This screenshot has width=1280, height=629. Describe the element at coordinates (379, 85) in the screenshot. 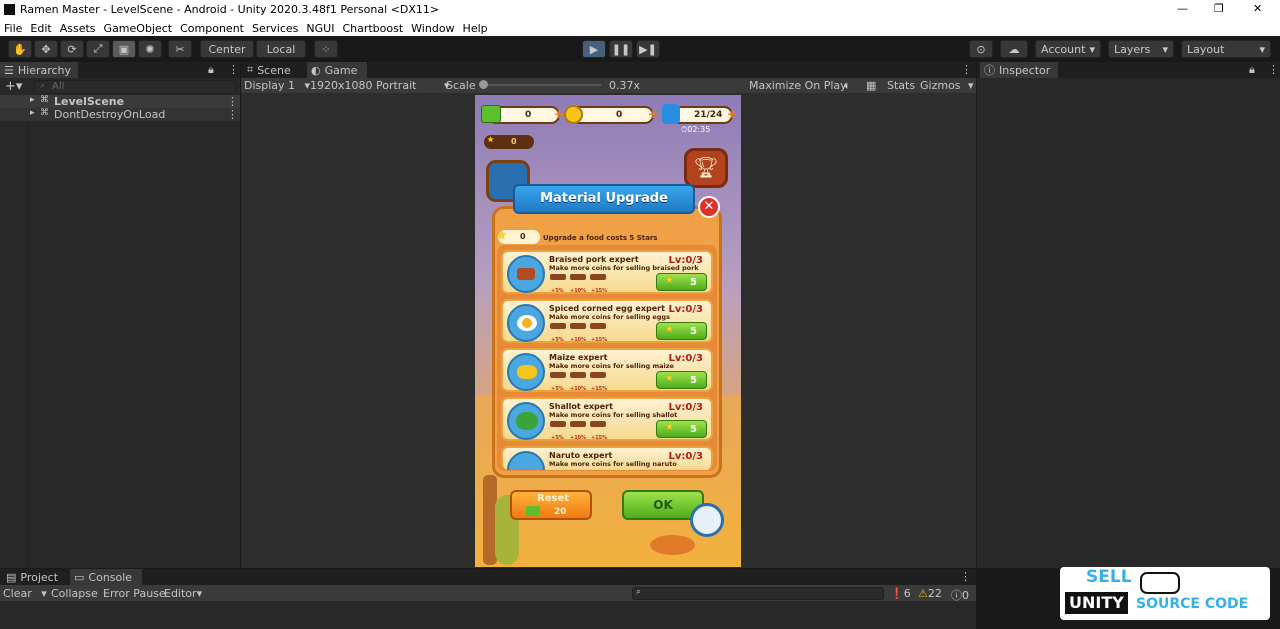

I see `resolution-dropdown: 1920x1080 Portrait ▾` at that location.